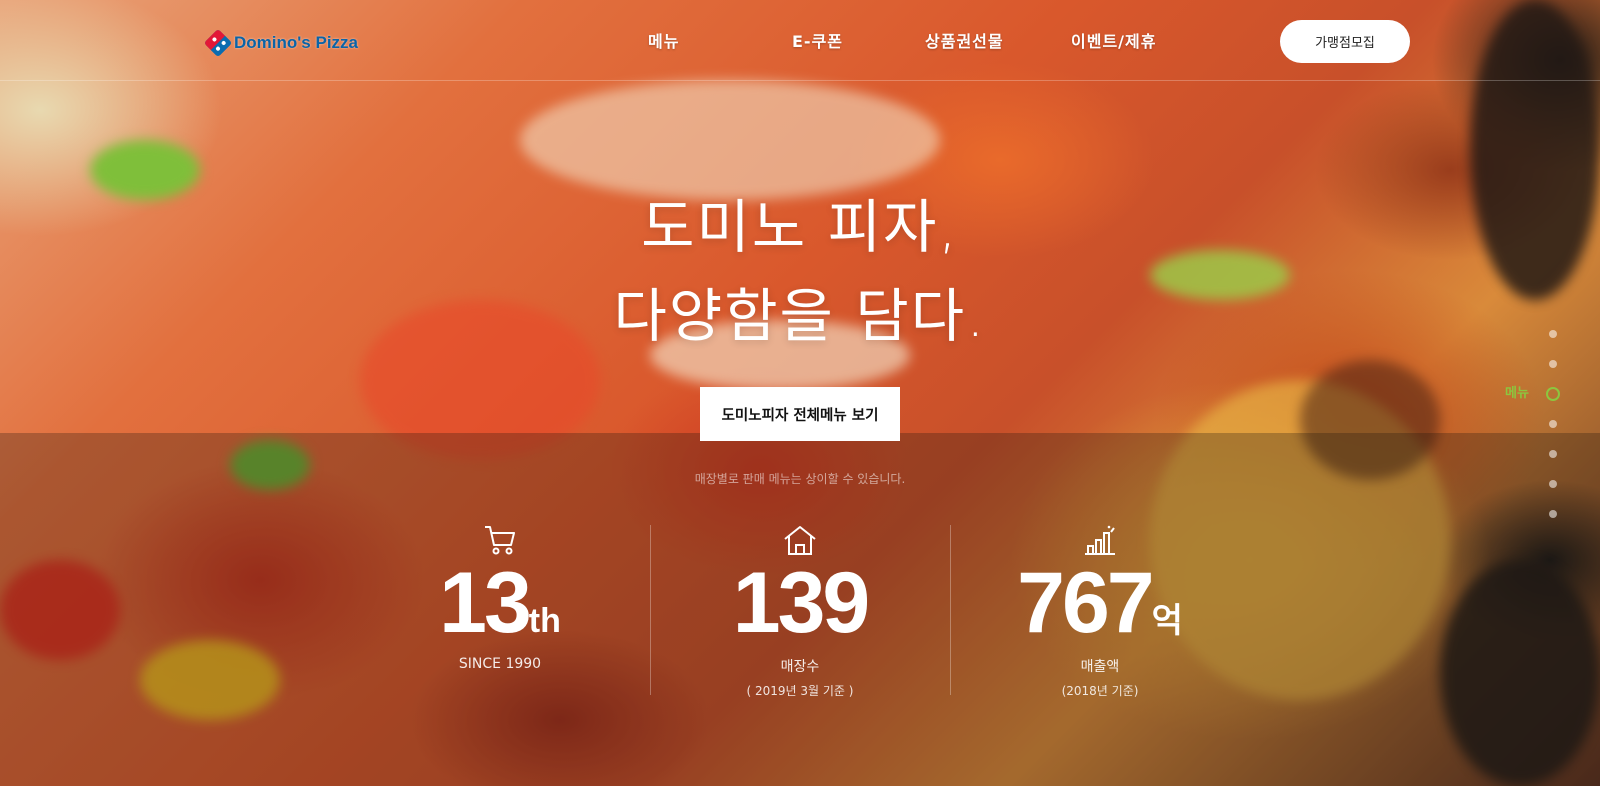 This screenshot has height=786, width=1600. I want to click on stat-label: SINCE 1990, so click(500, 664).